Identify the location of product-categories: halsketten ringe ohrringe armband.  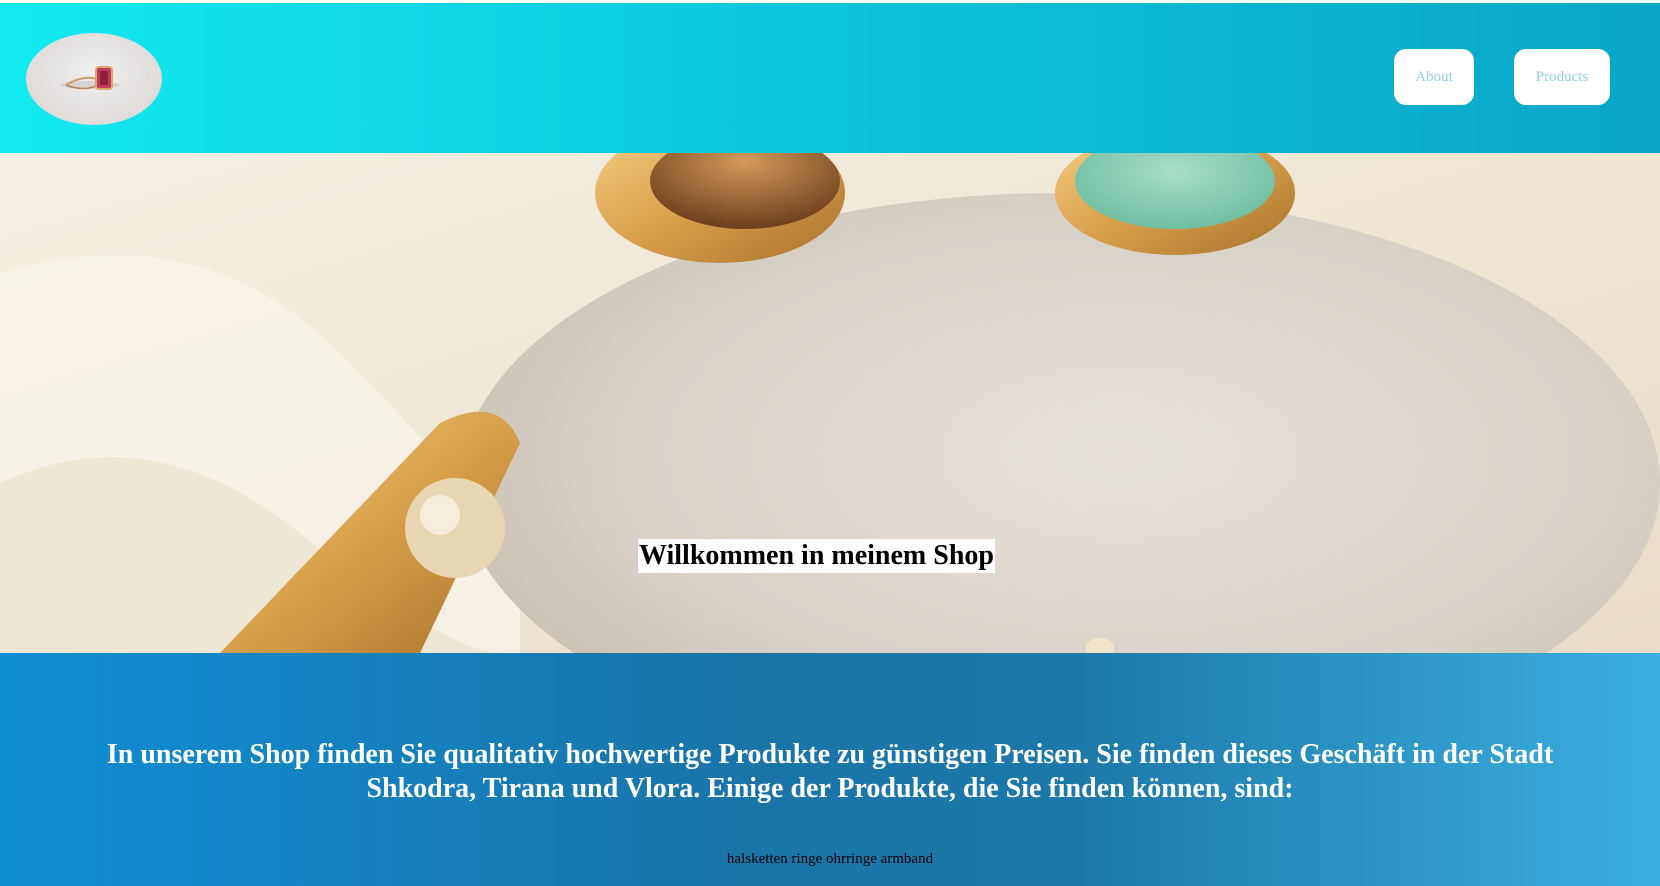
(830, 859).